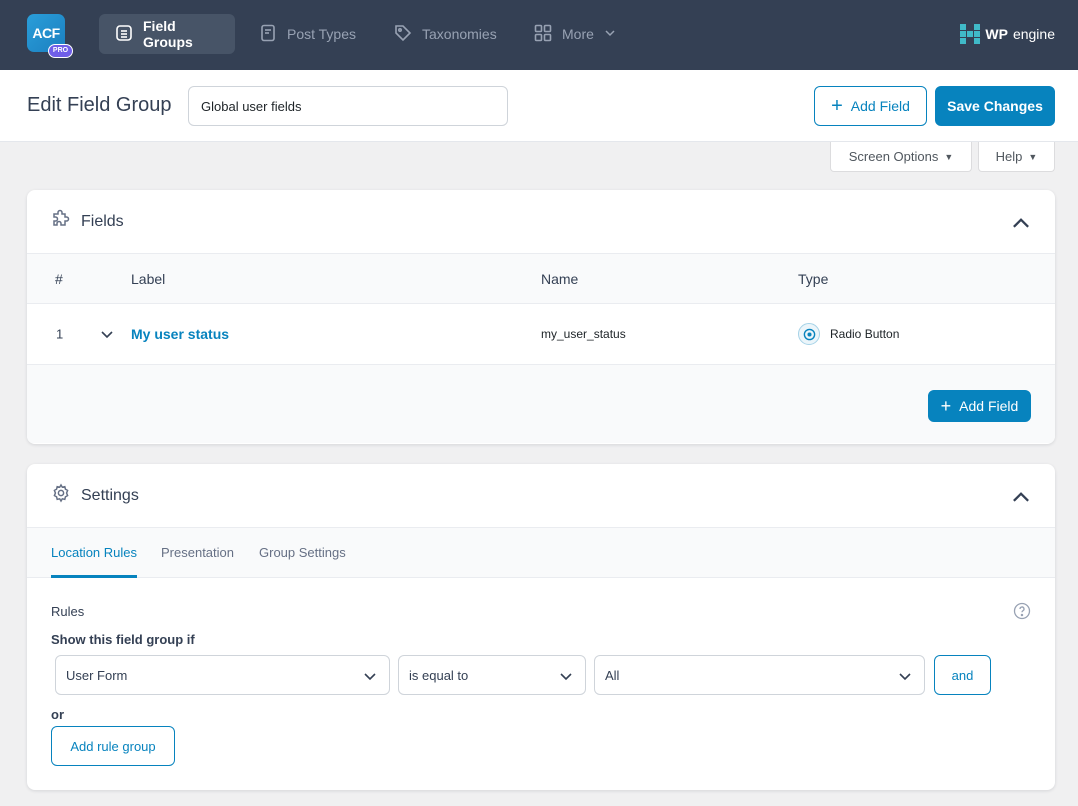  Describe the element at coordinates (97, 675) in the screenshot. I see `select-value: User Form` at that location.